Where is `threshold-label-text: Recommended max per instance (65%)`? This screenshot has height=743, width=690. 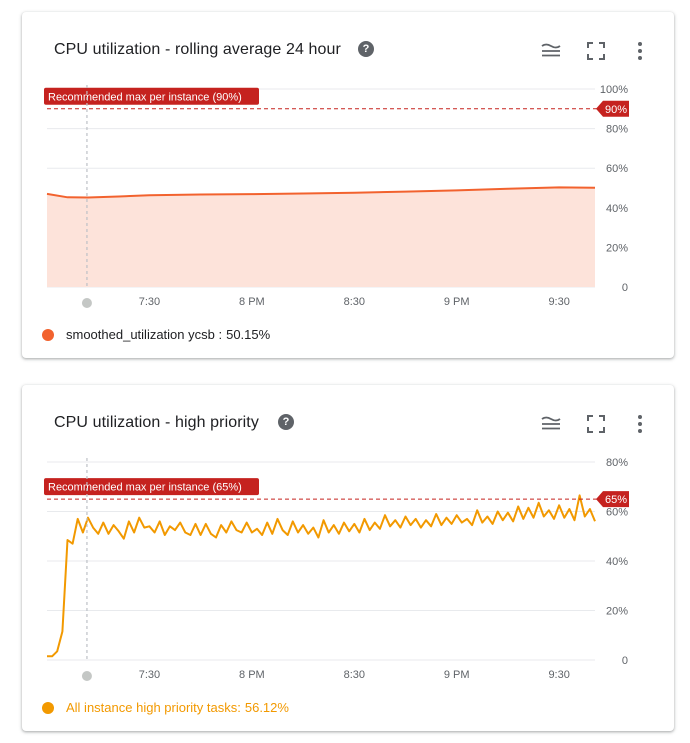
threshold-label-text: Recommended max per instance (65%) is located at coordinates (145, 488).